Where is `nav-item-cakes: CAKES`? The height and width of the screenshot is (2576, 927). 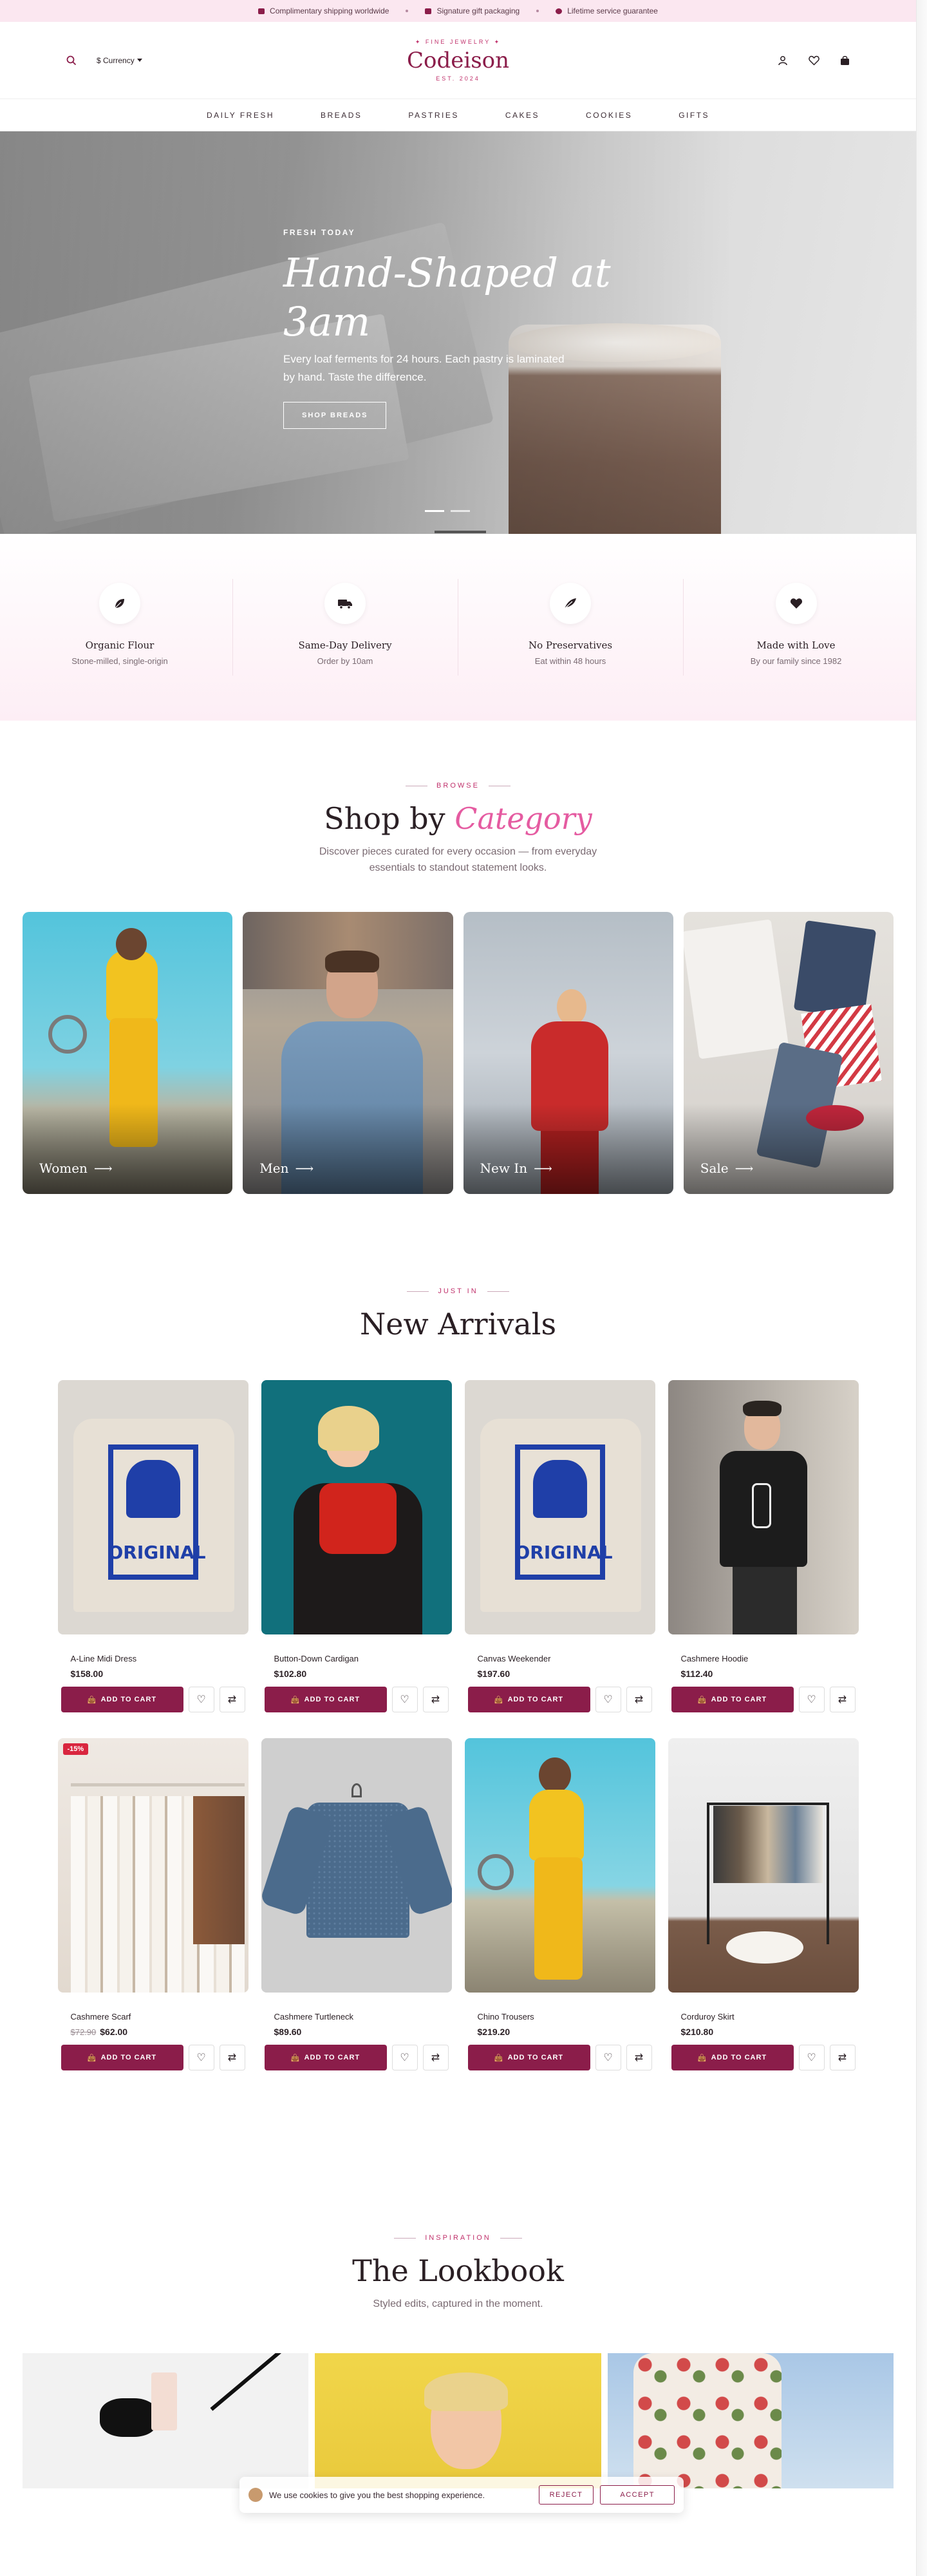
nav-item-cakes: CAKES is located at coordinates (522, 116).